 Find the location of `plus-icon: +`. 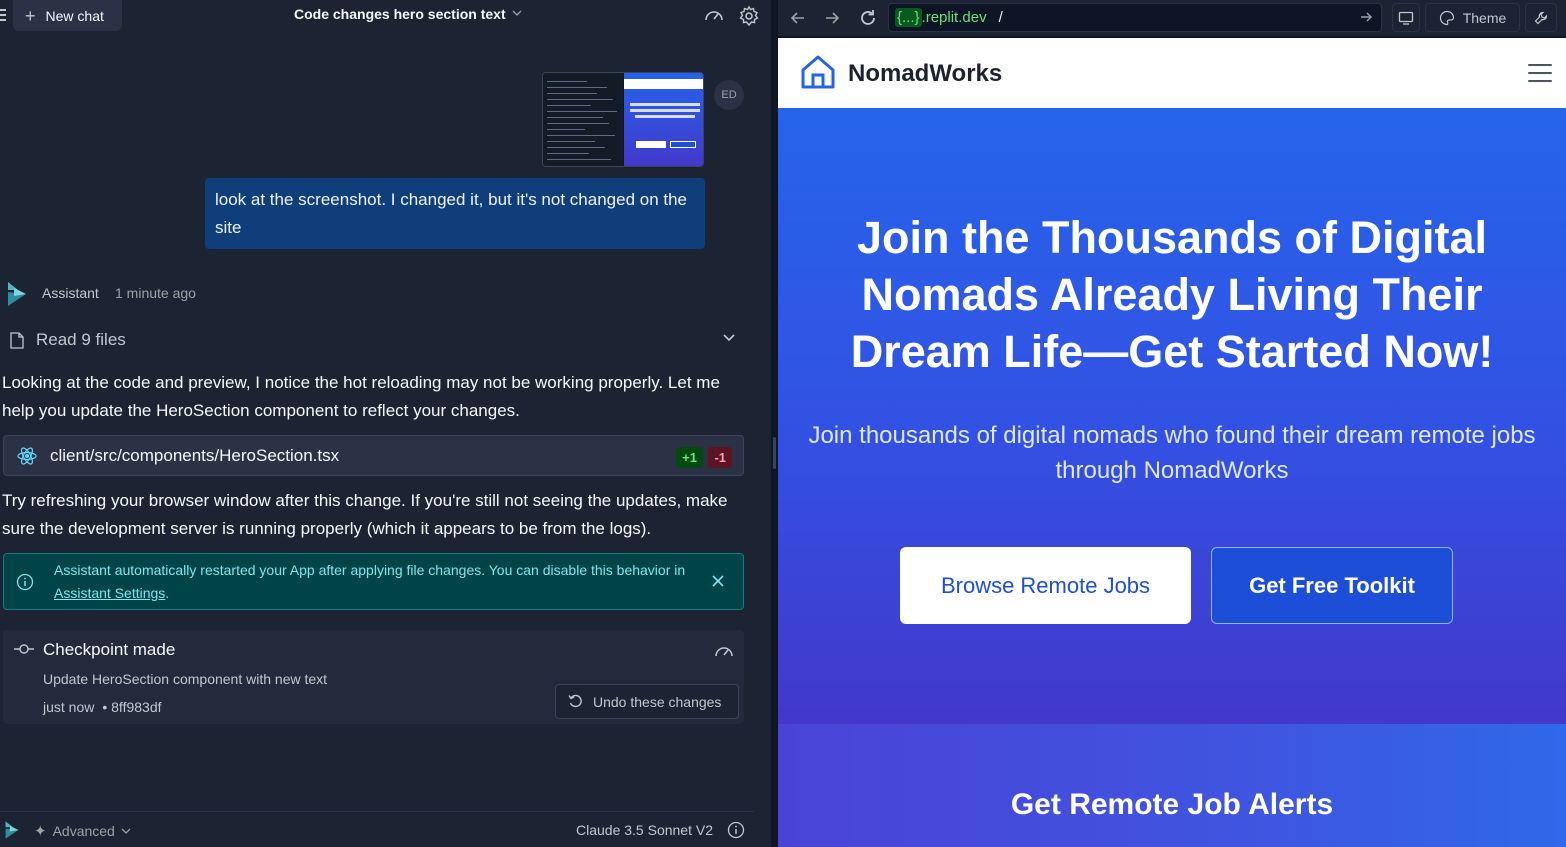

plus-icon: + is located at coordinates (30, 15).